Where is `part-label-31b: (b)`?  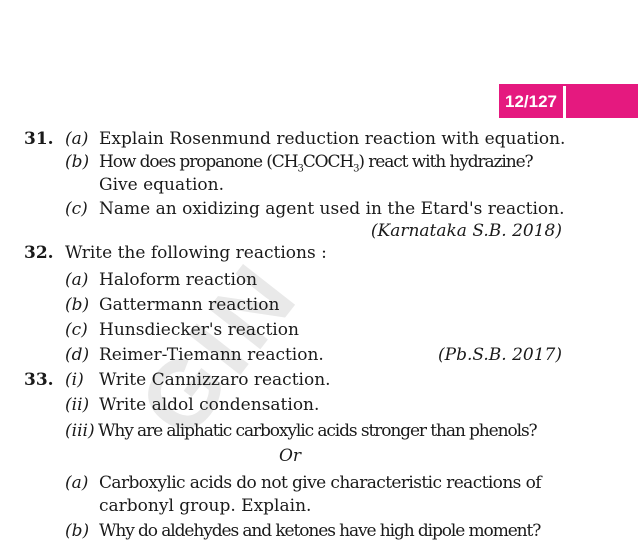 part-label-31b: (b) is located at coordinates (77, 162).